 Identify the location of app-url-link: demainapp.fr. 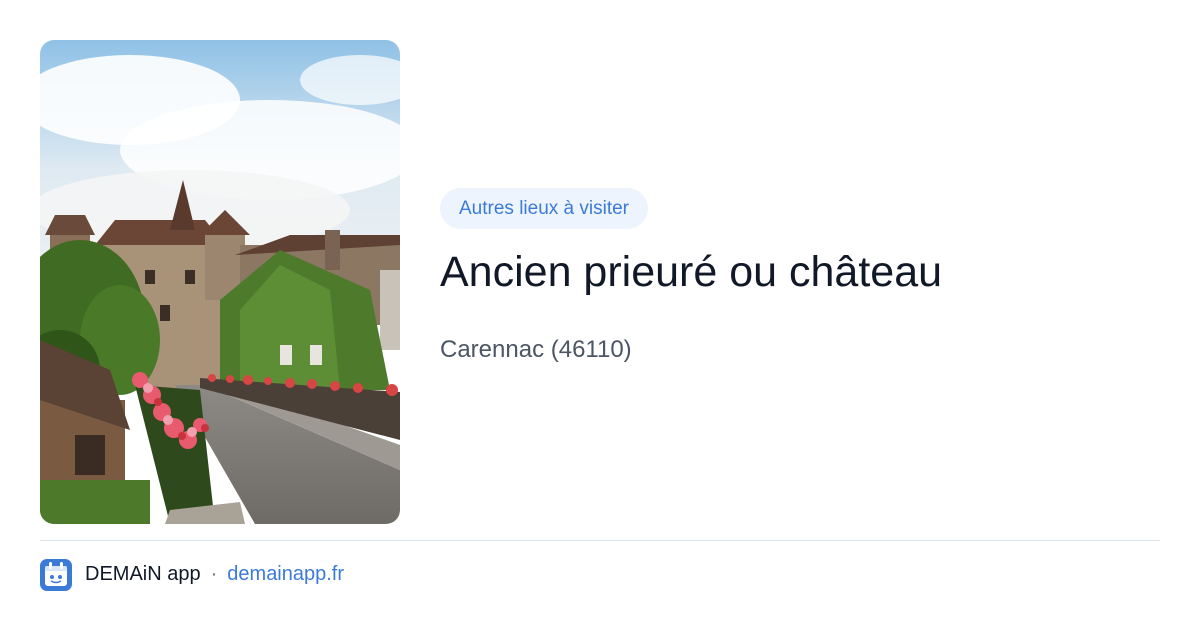
(285, 574).